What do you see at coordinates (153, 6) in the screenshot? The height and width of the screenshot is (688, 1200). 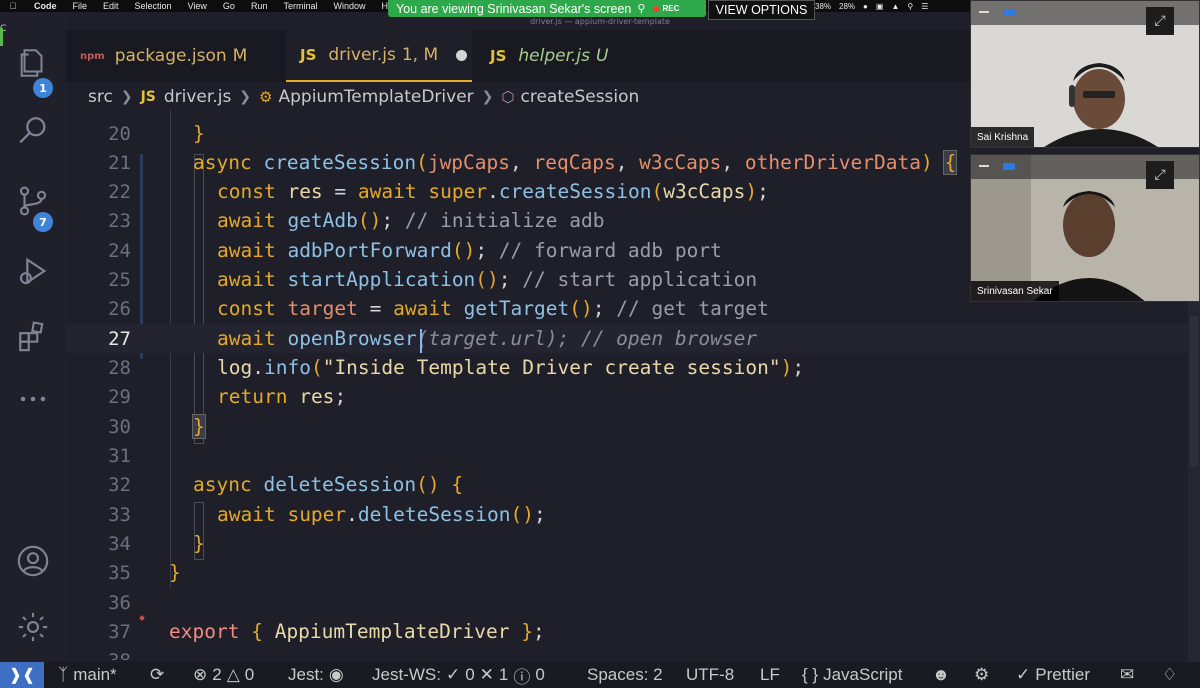 I see `menu-selection: Selection` at bounding box center [153, 6].